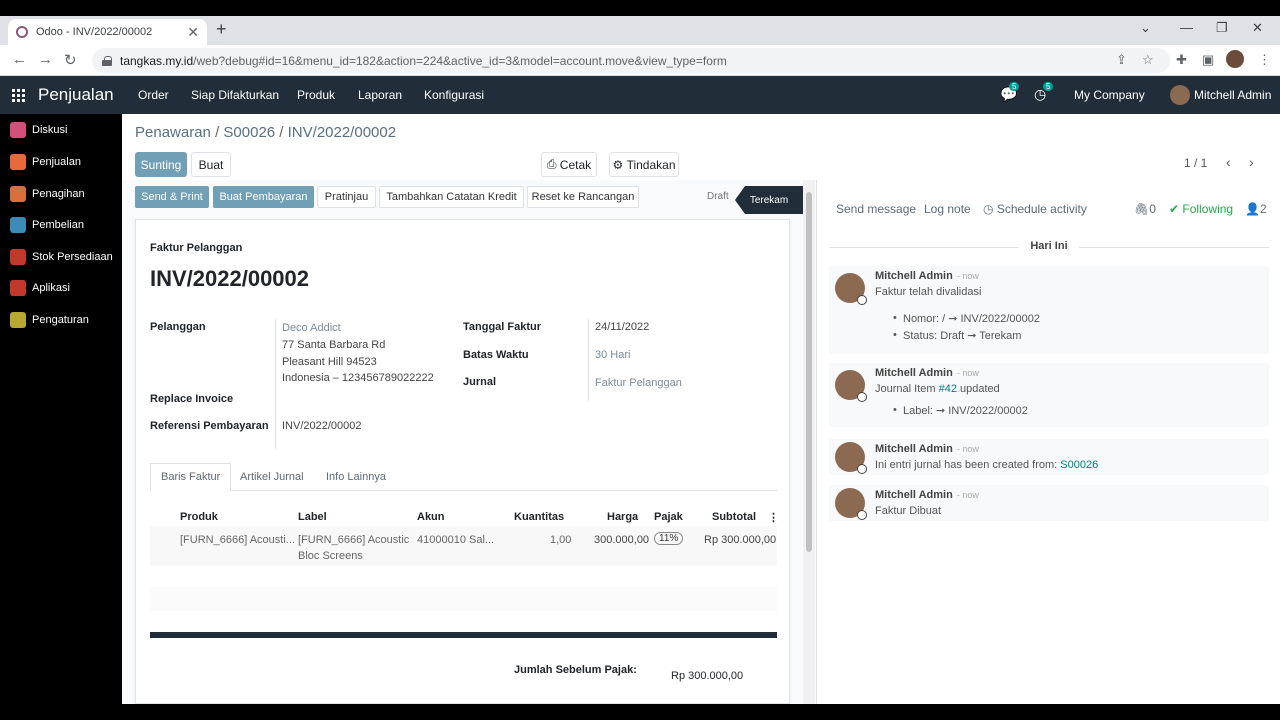  What do you see at coordinates (431, 517) in the screenshot?
I see `col-account: Akun` at bounding box center [431, 517].